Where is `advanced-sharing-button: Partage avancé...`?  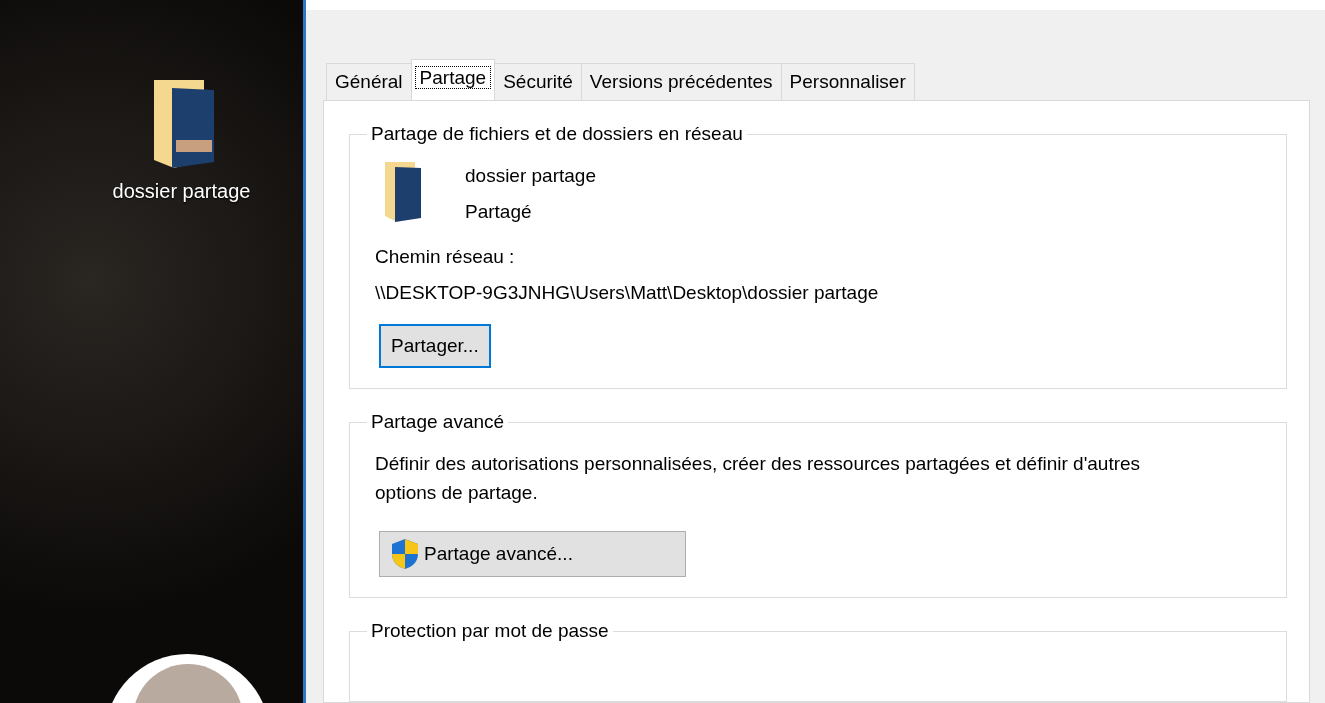 advanced-sharing-button: Partage avancé... is located at coordinates (532, 554).